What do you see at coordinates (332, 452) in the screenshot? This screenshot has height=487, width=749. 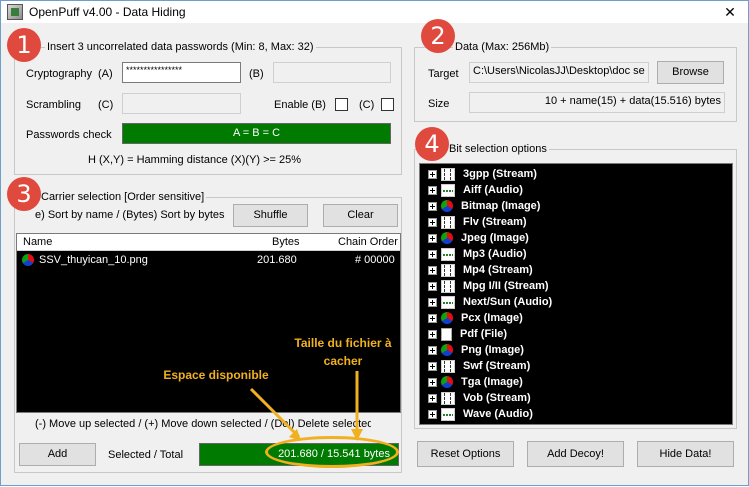 I see `selected-total-highlight` at bounding box center [332, 452].